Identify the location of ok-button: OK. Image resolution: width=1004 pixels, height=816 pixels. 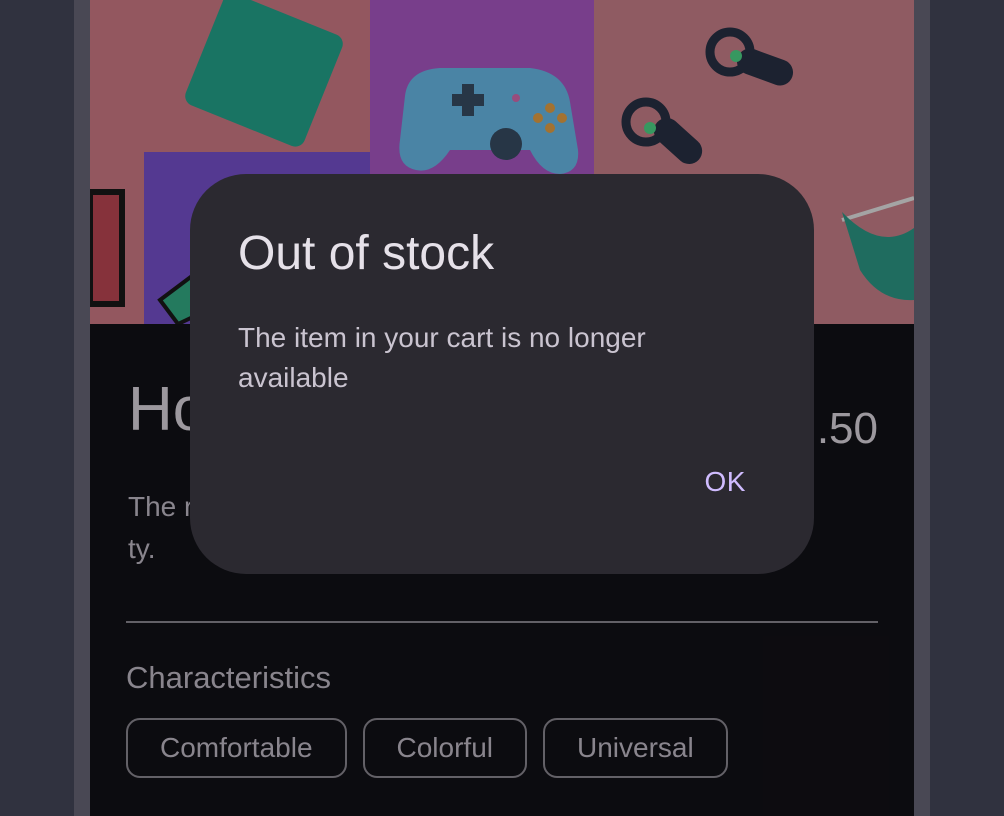
(725, 482).